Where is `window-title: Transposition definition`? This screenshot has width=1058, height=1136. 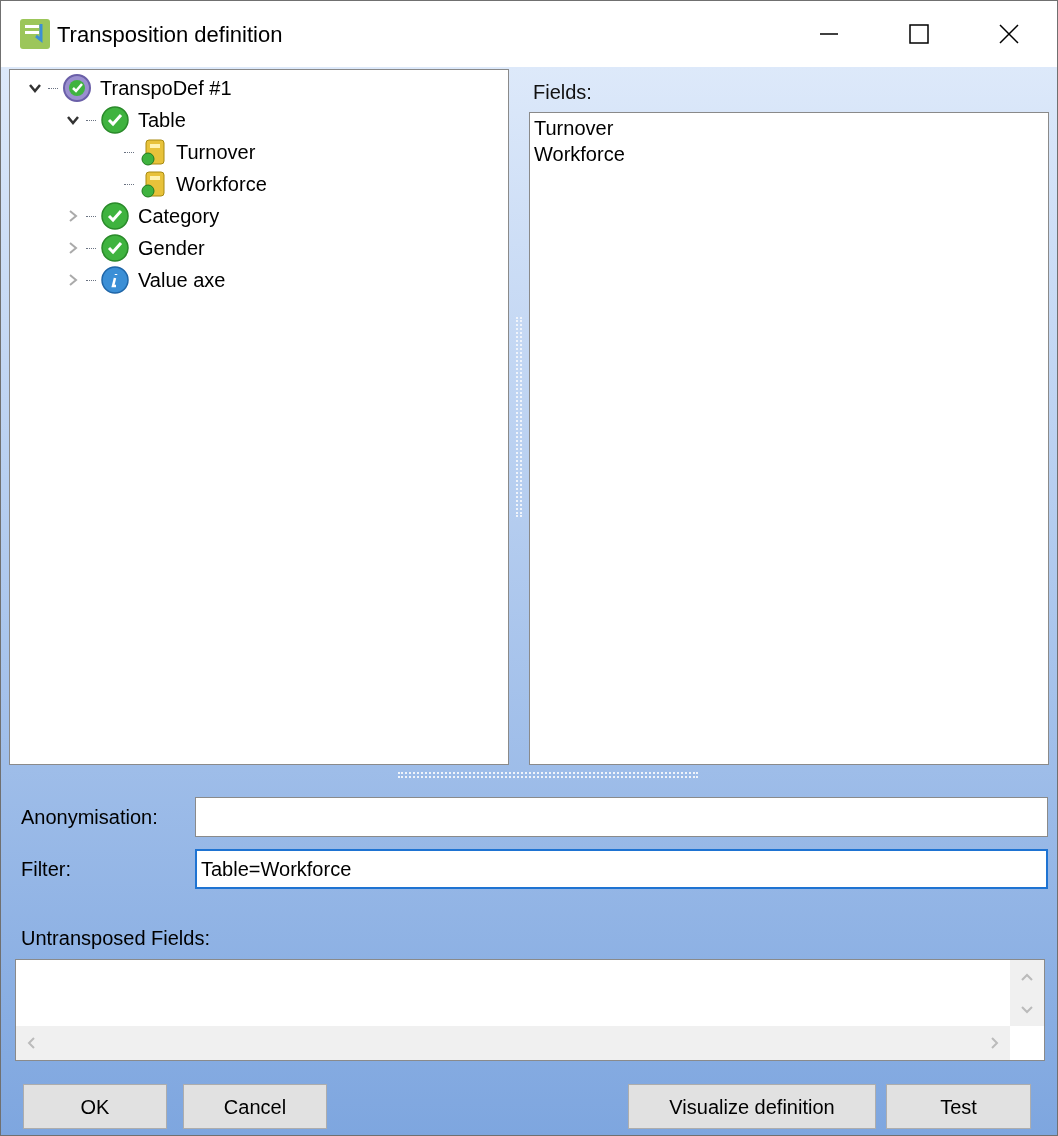 window-title: Transposition definition is located at coordinates (170, 34).